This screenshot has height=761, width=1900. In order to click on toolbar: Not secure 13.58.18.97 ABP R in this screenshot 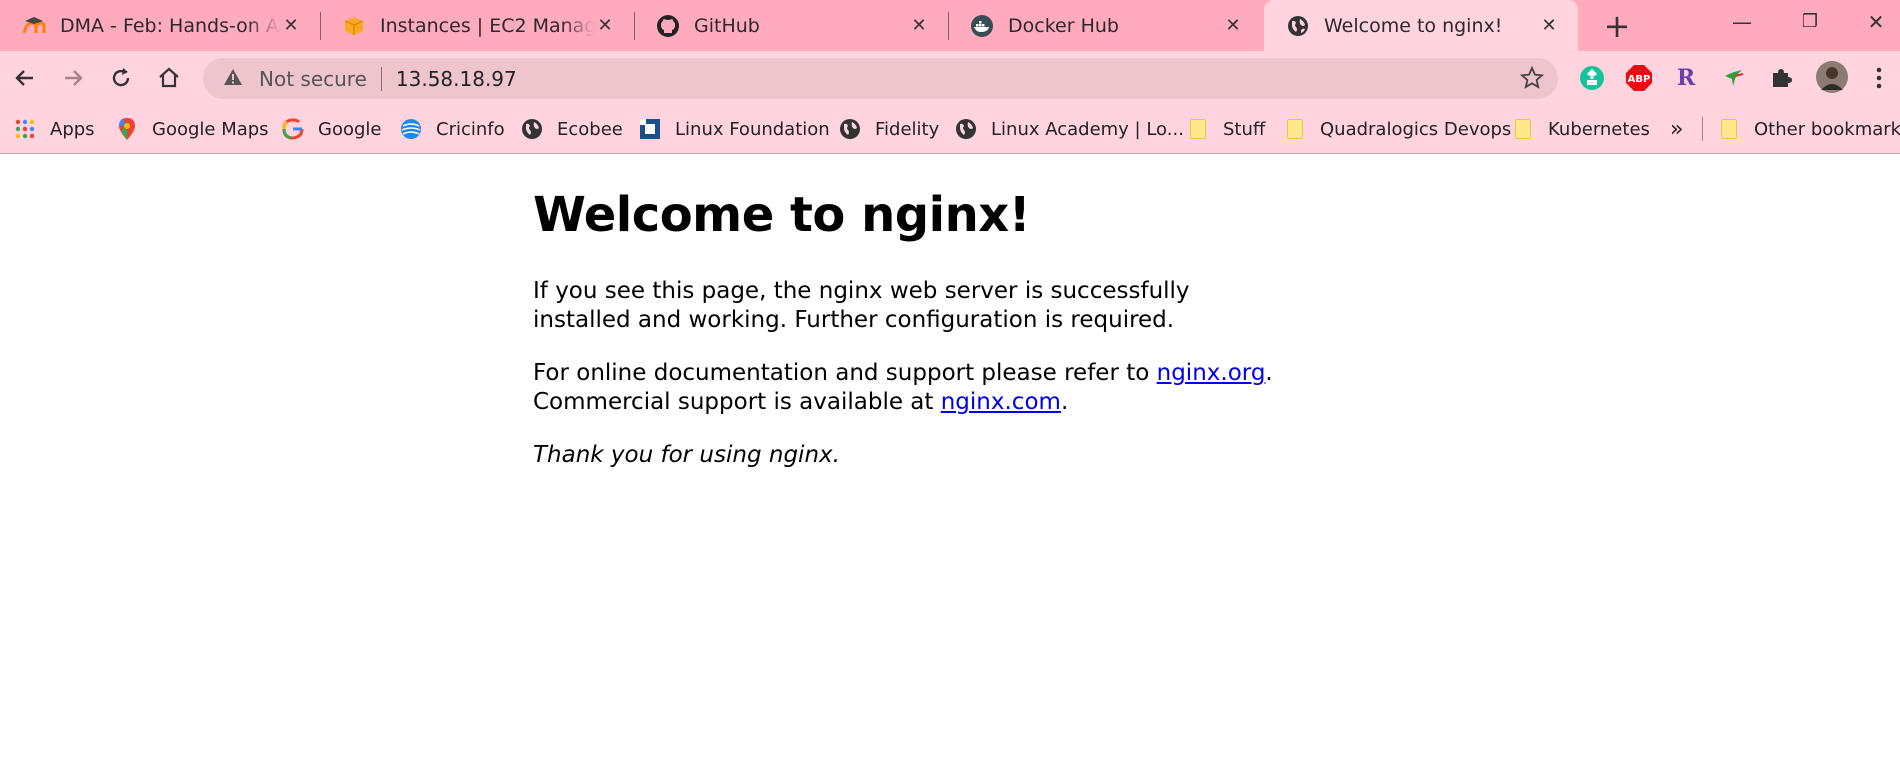, I will do `click(950, 77)`.